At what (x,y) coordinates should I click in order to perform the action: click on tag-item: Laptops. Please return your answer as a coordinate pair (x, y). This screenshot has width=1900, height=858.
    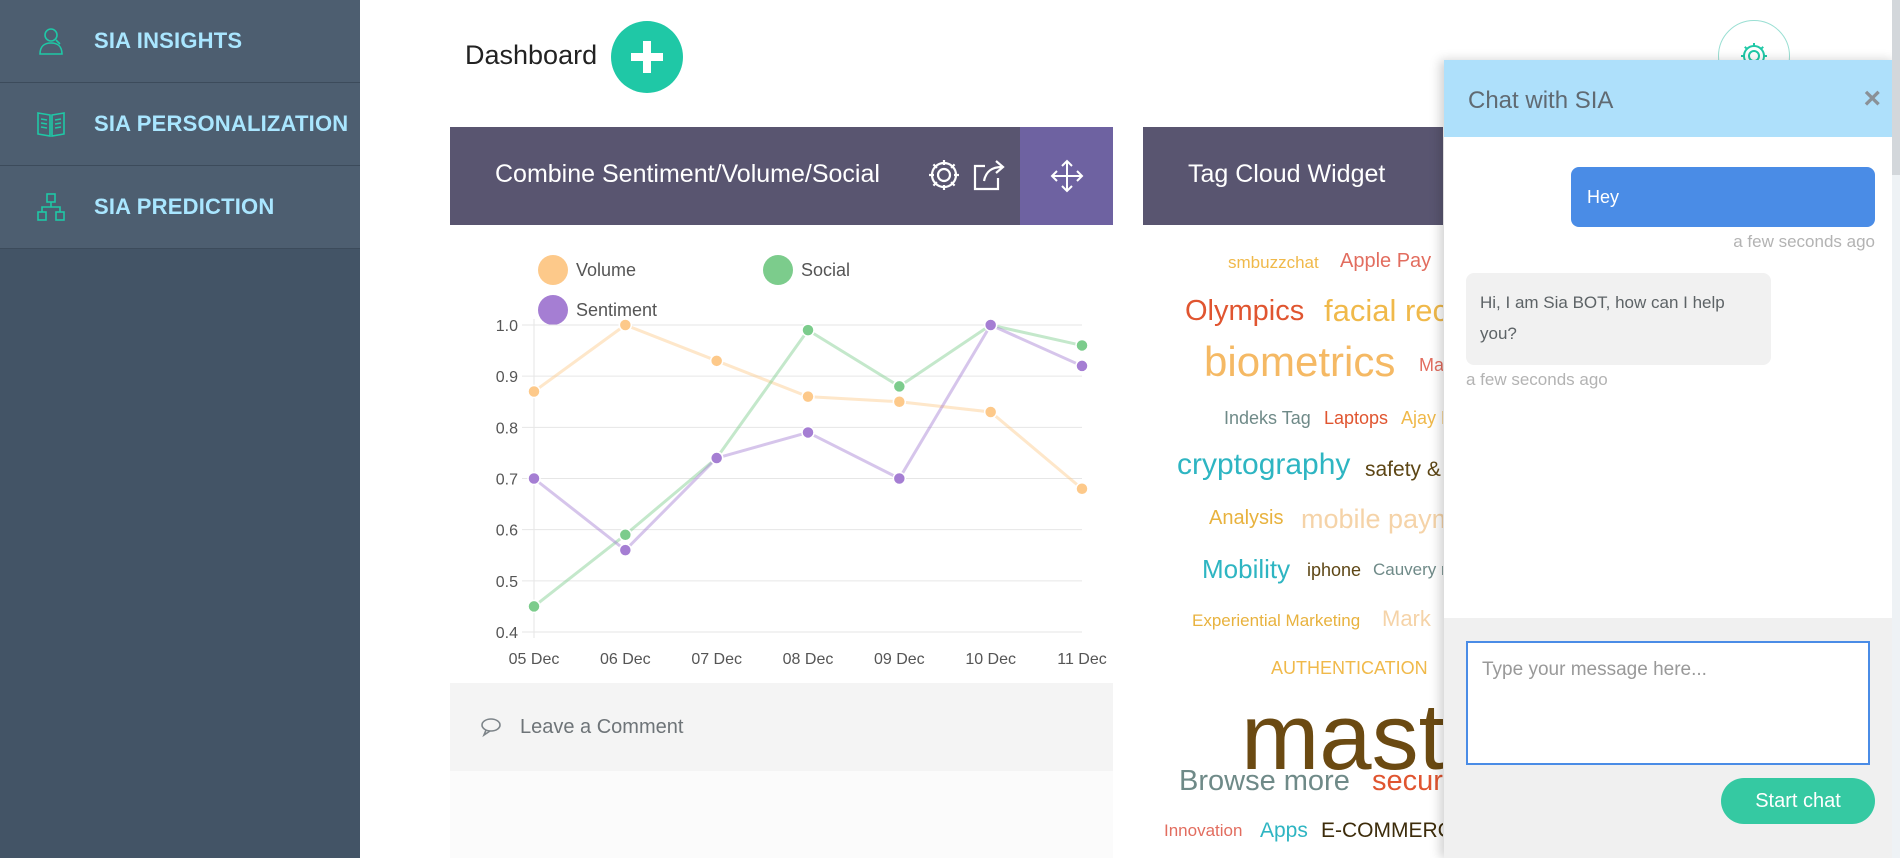
    Looking at the image, I should click on (1356, 418).